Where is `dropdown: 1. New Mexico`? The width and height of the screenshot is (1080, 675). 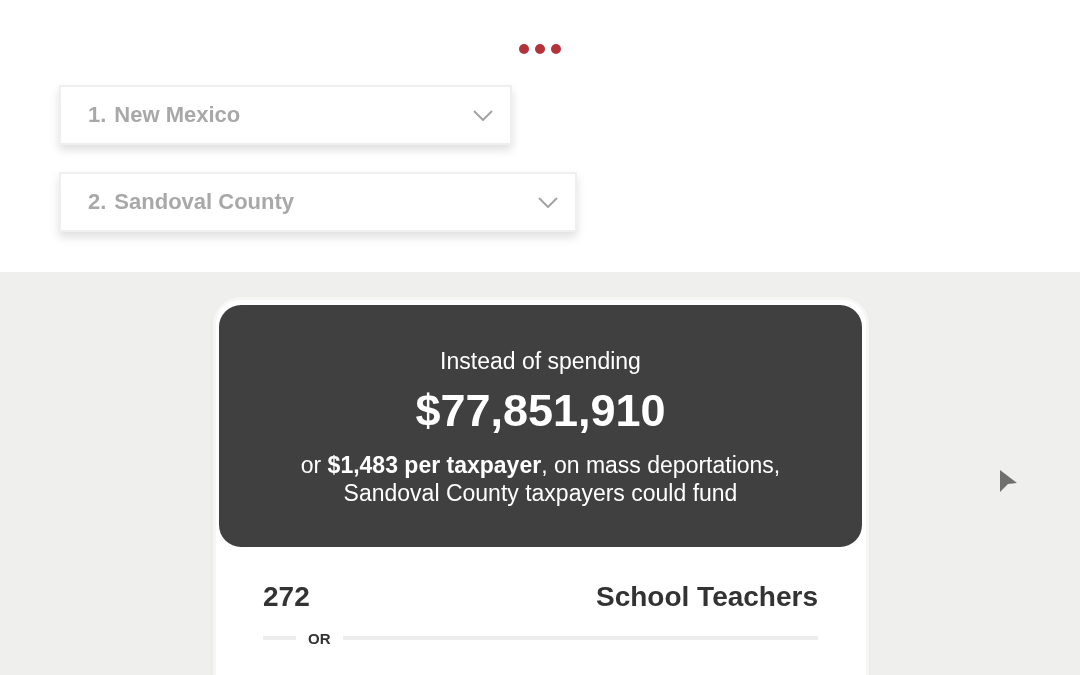
dropdown: 1. New Mexico is located at coordinates (285, 115).